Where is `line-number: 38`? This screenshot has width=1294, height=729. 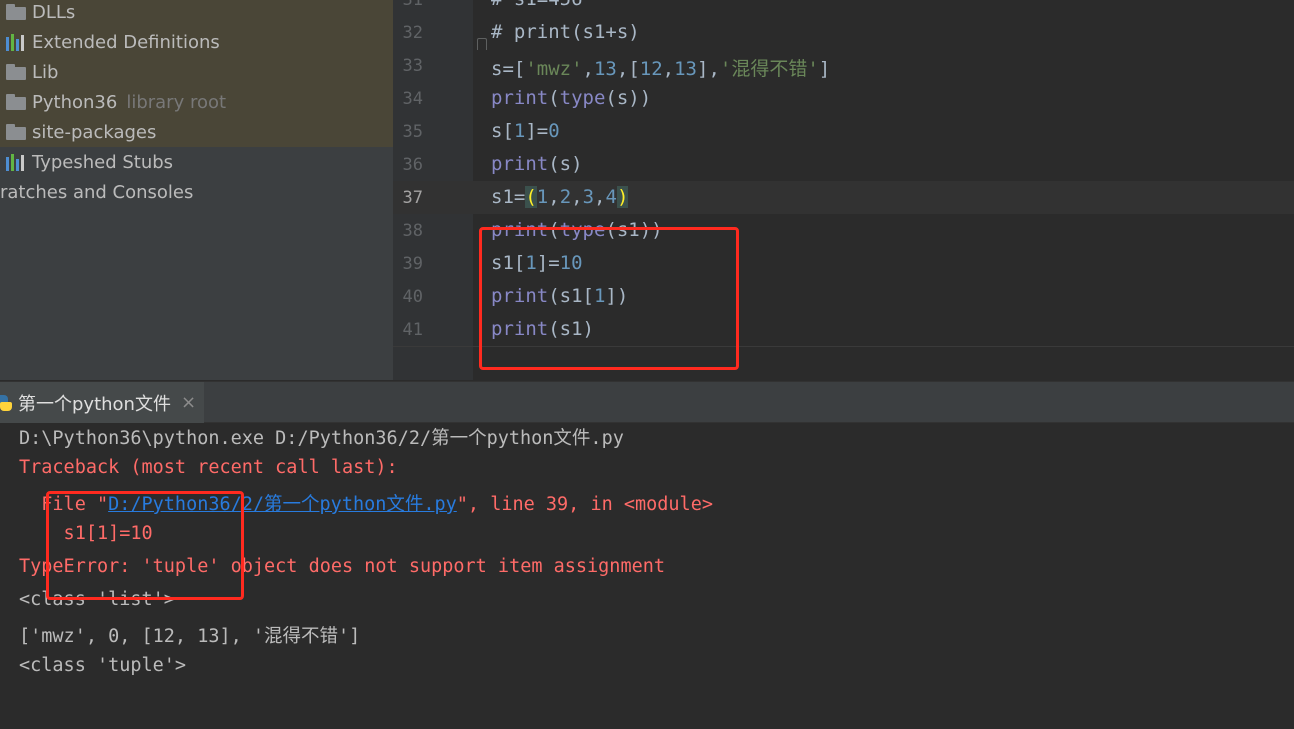 line-number: 38 is located at coordinates (412, 231).